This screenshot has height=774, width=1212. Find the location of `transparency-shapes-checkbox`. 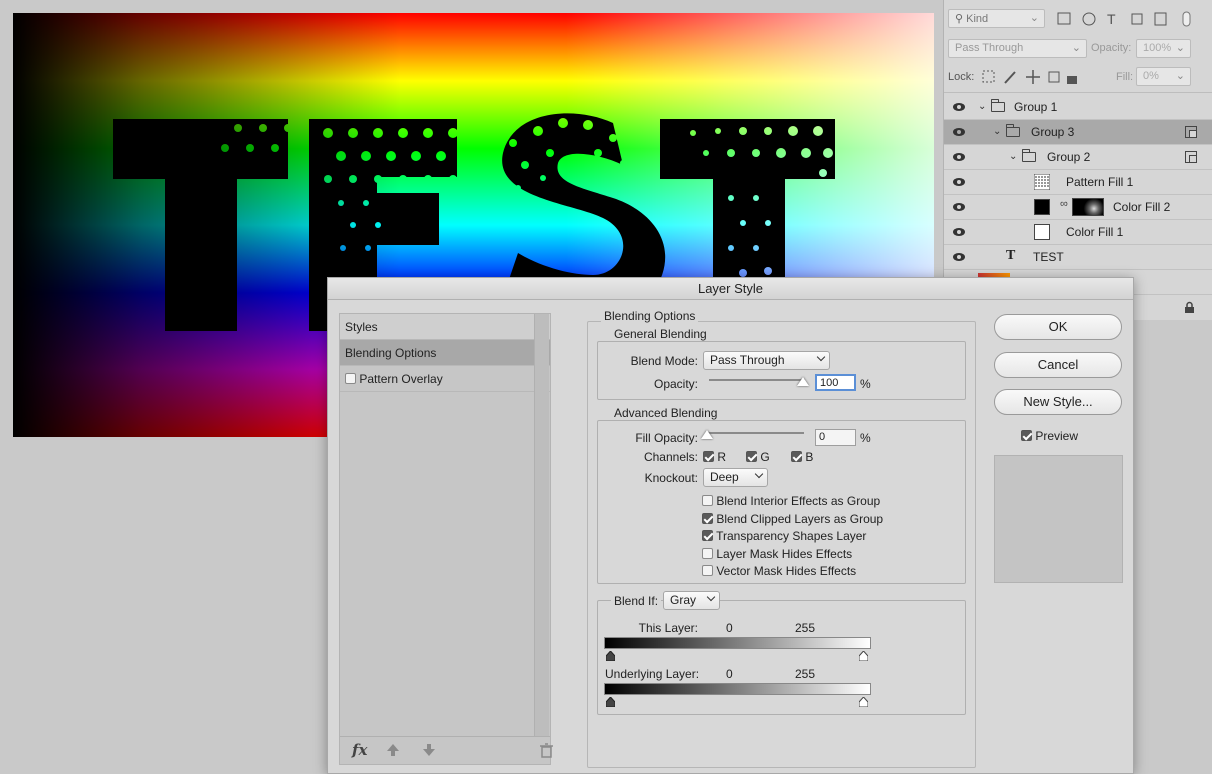

transparency-shapes-checkbox is located at coordinates (707, 535).